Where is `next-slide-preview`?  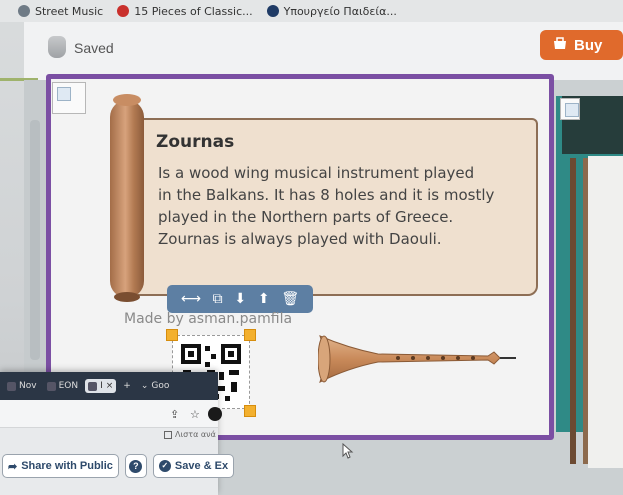 next-slide-preview is located at coordinates (589, 282).